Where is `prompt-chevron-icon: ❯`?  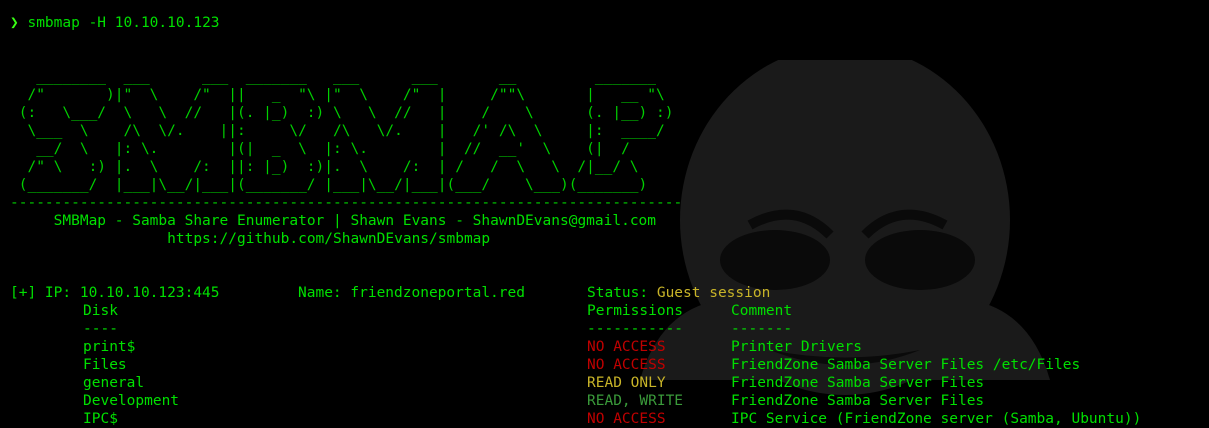 prompt-chevron-icon: ❯ is located at coordinates (14, 23).